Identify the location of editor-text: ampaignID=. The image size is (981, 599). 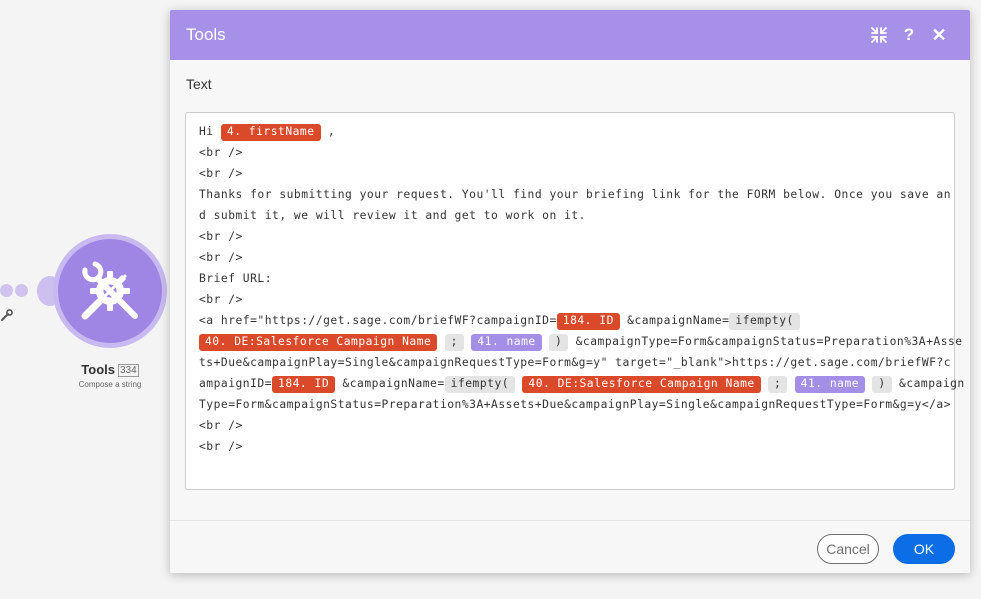
(236, 383).